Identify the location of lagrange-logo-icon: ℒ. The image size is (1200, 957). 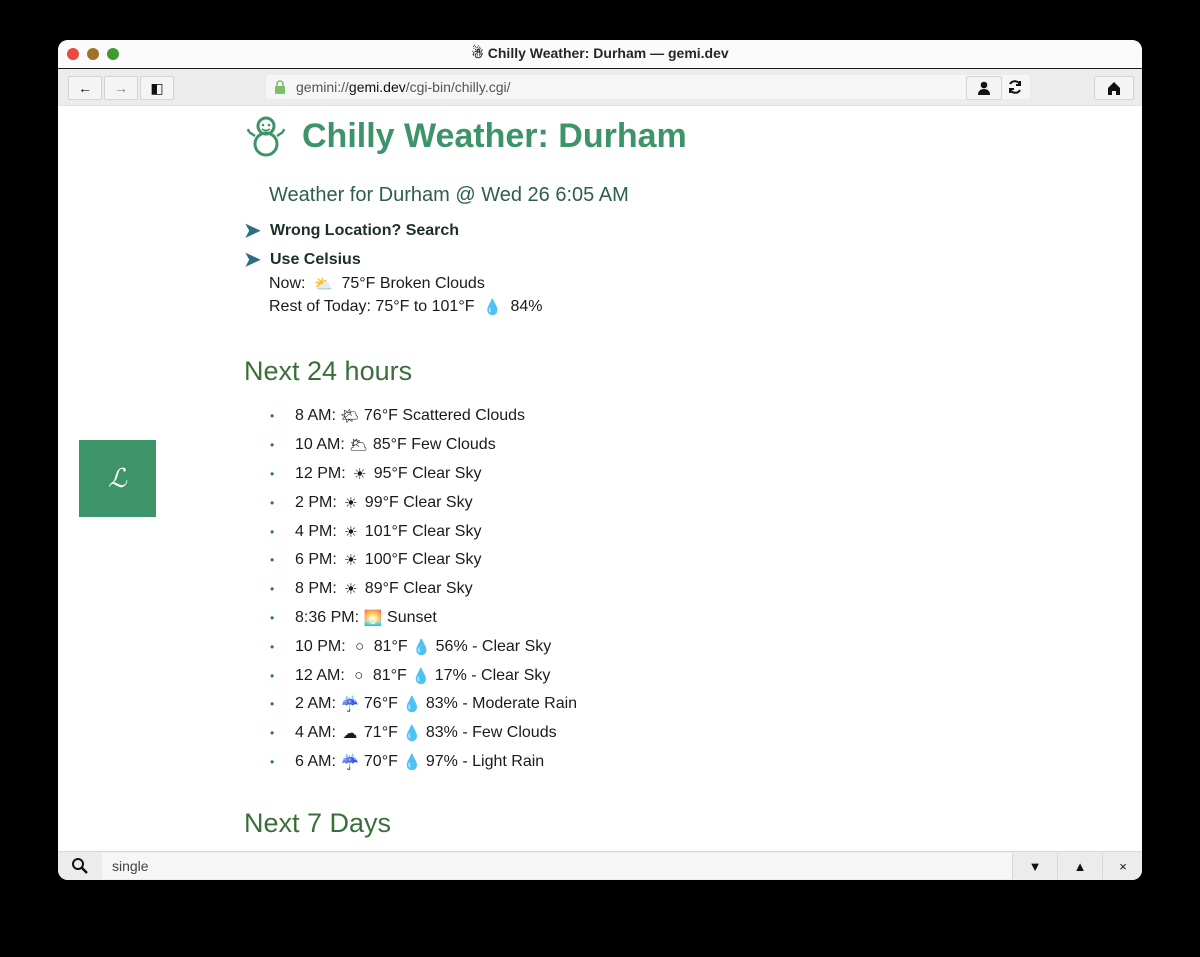
(117, 478).